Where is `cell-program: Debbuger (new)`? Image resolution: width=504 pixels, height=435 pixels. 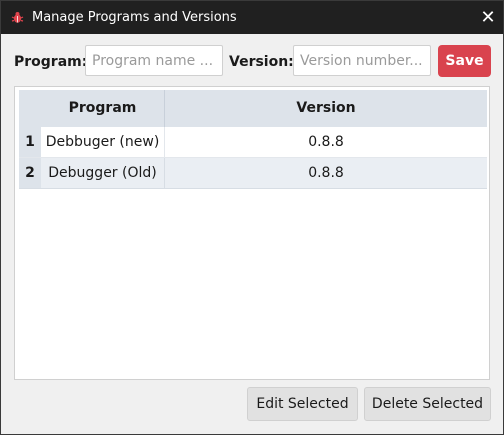
cell-program: Debbuger (new) is located at coordinates (103, 142).